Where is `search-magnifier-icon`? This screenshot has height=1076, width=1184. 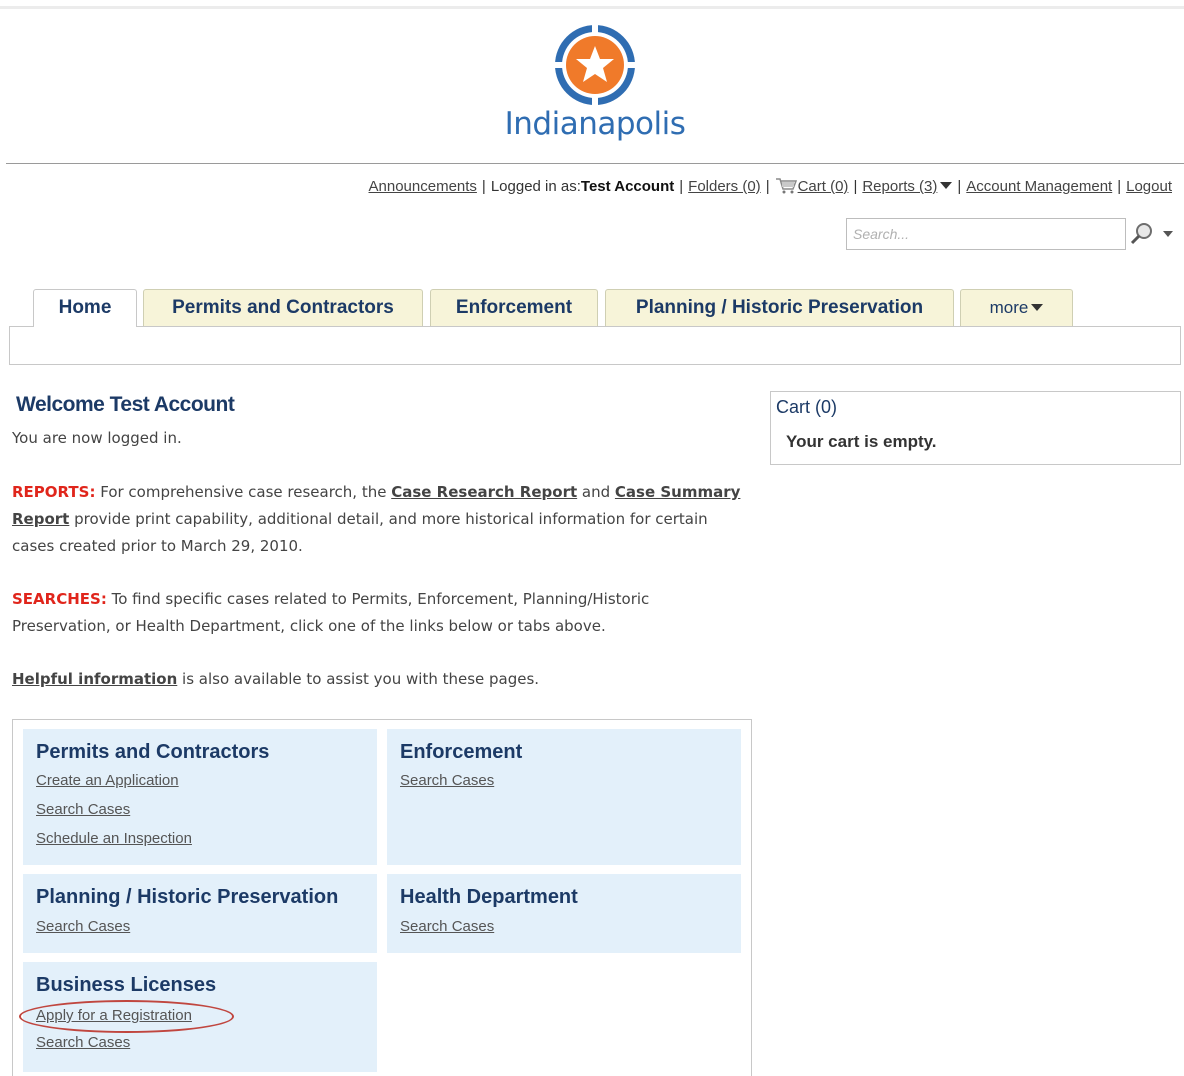 search-magnifier-icon is located at coordinates (1142, 234).